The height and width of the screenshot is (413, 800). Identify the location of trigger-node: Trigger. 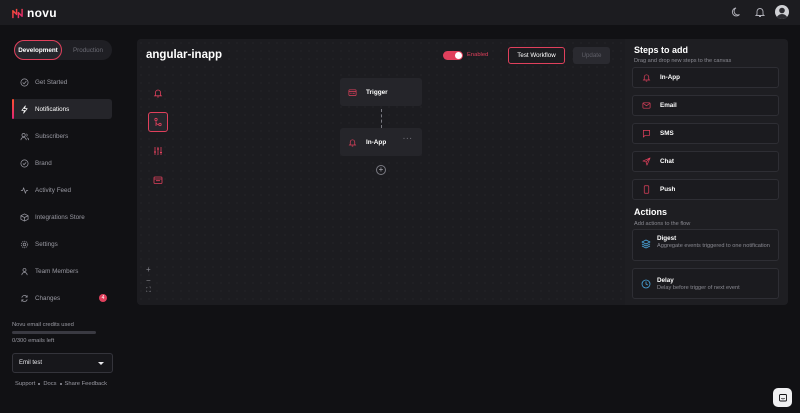
(381, 92).